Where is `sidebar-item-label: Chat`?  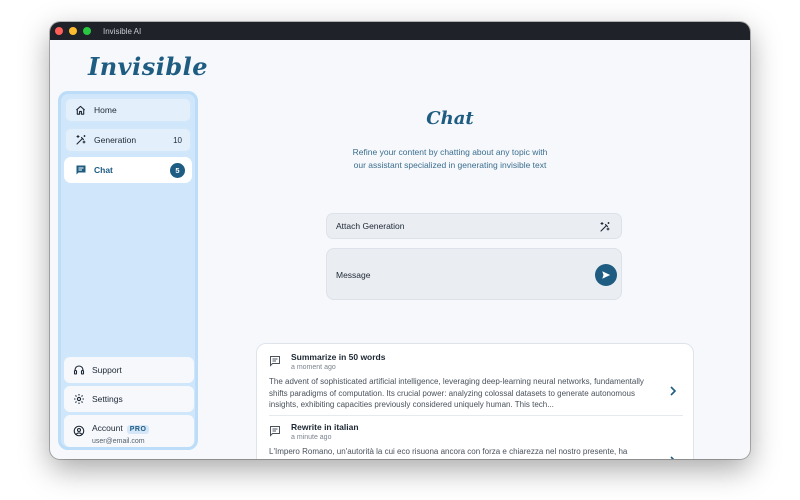 sidebar-item-label: Chat is located at coordinates (103, 170).